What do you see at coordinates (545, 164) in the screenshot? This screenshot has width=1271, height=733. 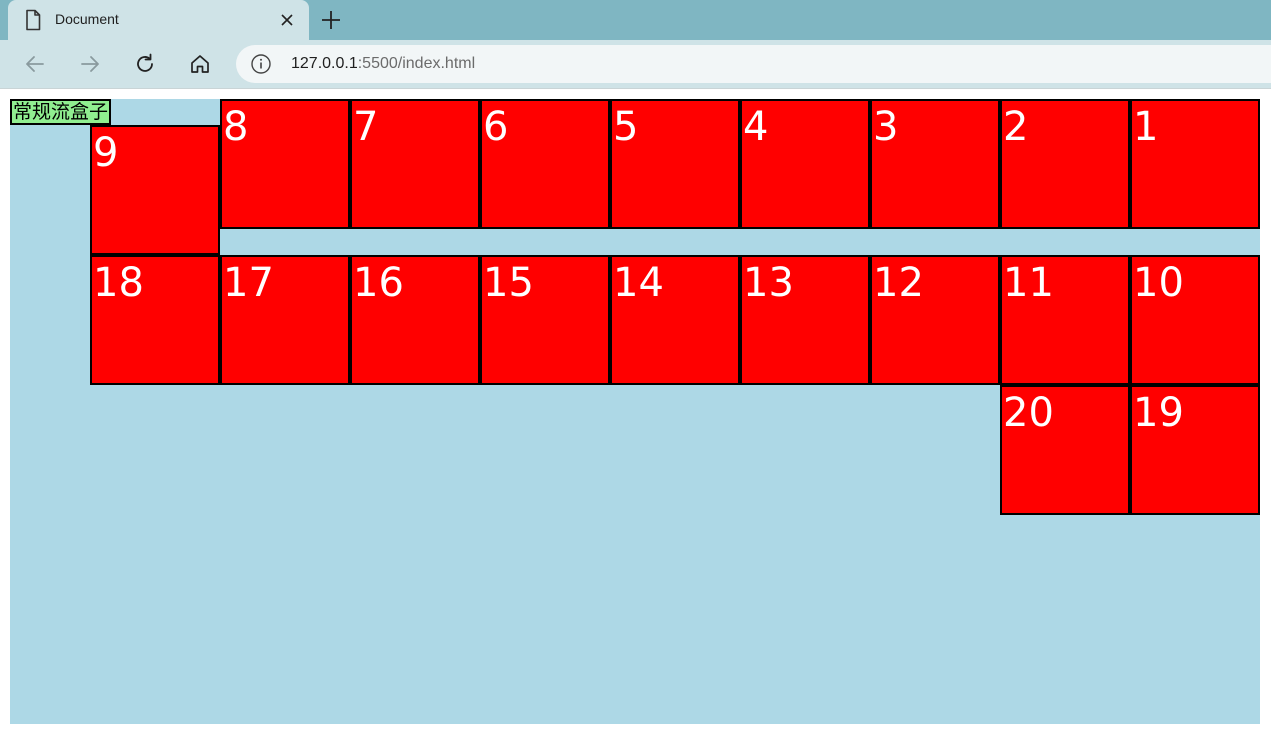 I see `float-box-6: 6` at bounding box center [545, 164].